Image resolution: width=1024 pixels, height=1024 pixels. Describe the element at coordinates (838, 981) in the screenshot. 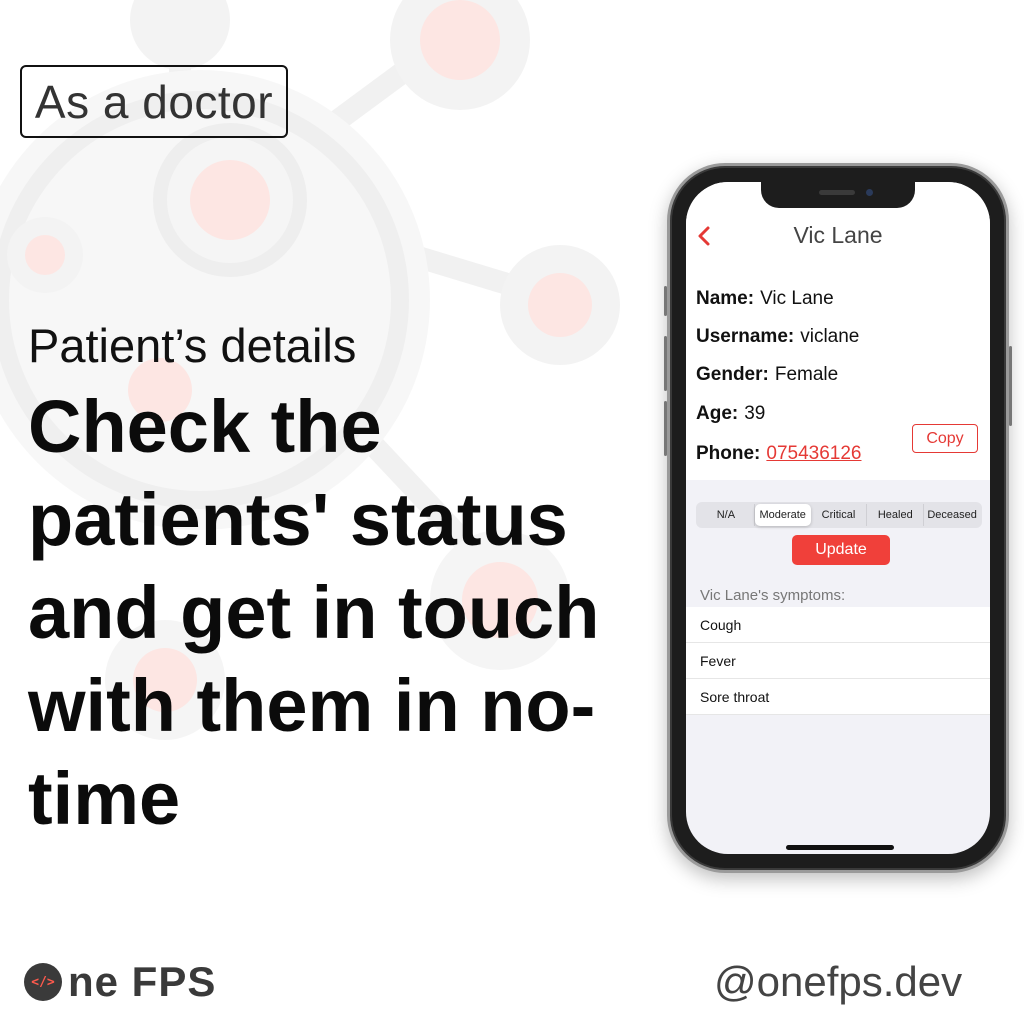

I see `social-handle: @onefps.dev` at that location.